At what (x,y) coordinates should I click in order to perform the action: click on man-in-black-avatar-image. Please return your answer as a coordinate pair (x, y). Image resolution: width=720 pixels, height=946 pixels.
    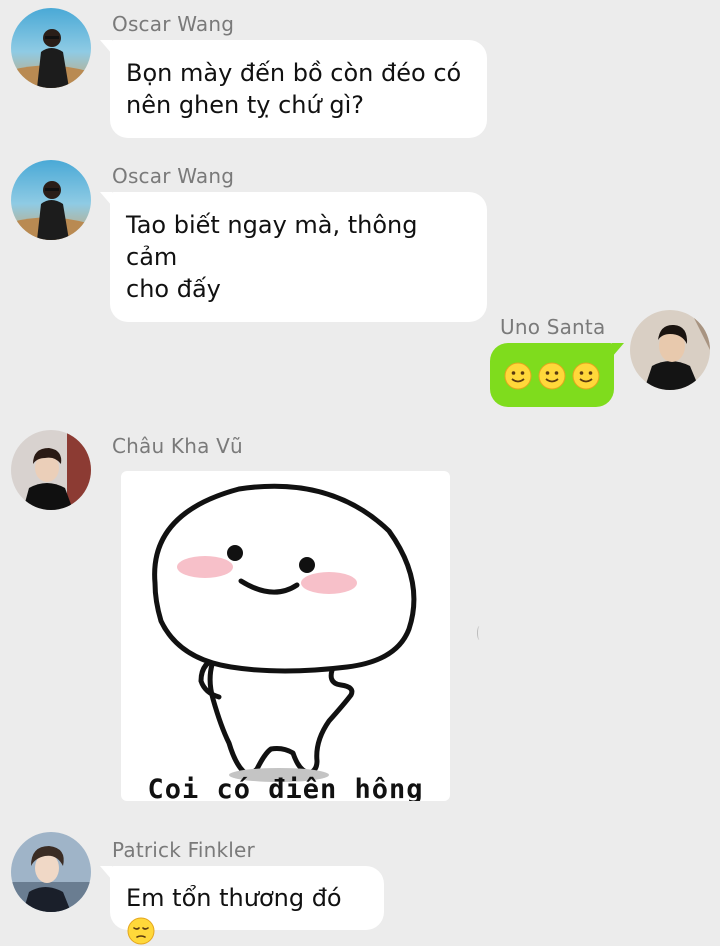
    Looking at the image, I should click on (670, 350).